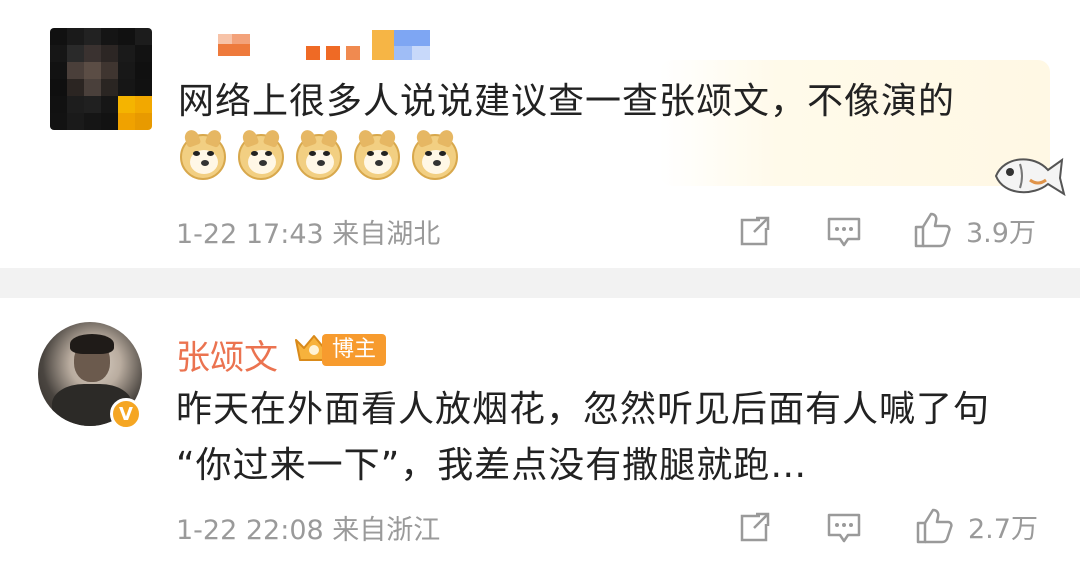 The width and height of the screenshot is (1080, 574). I want to click on like-button: 3.9万, so click(974, 230).